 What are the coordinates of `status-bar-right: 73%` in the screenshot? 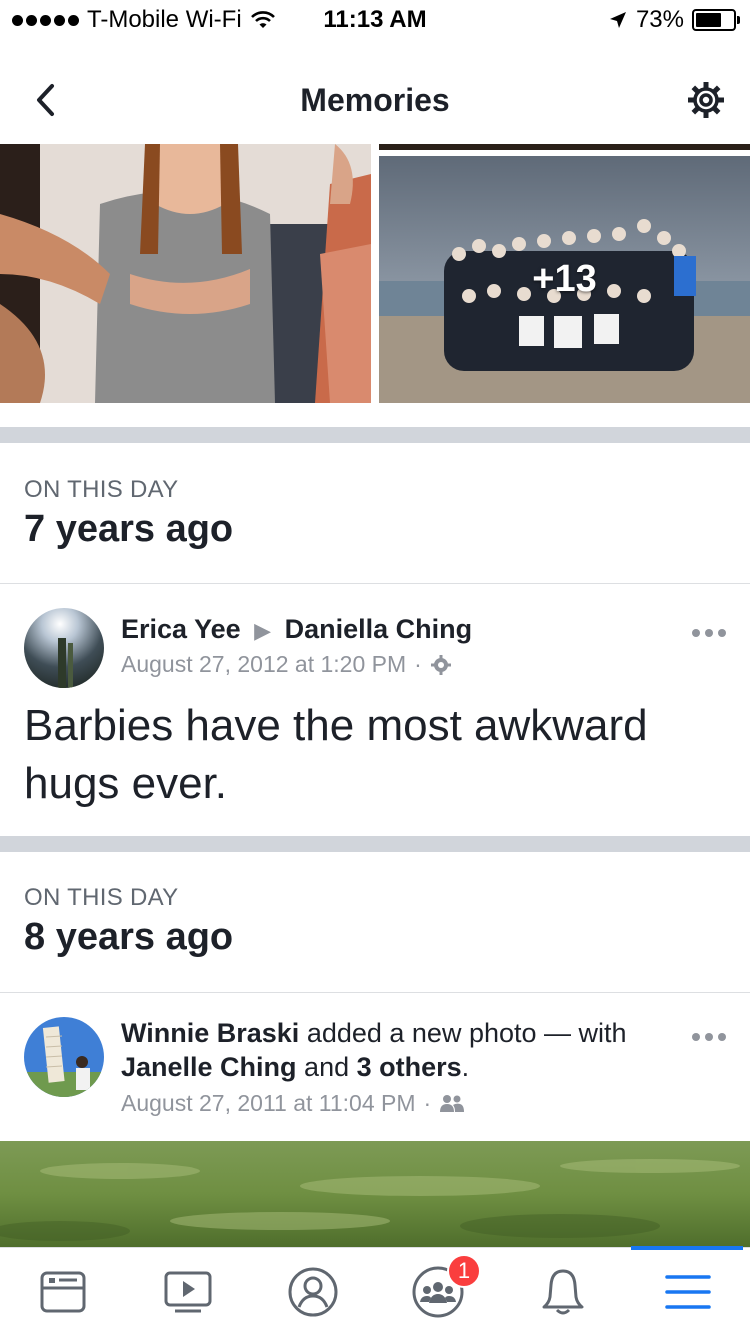 It's located at (674, 20).